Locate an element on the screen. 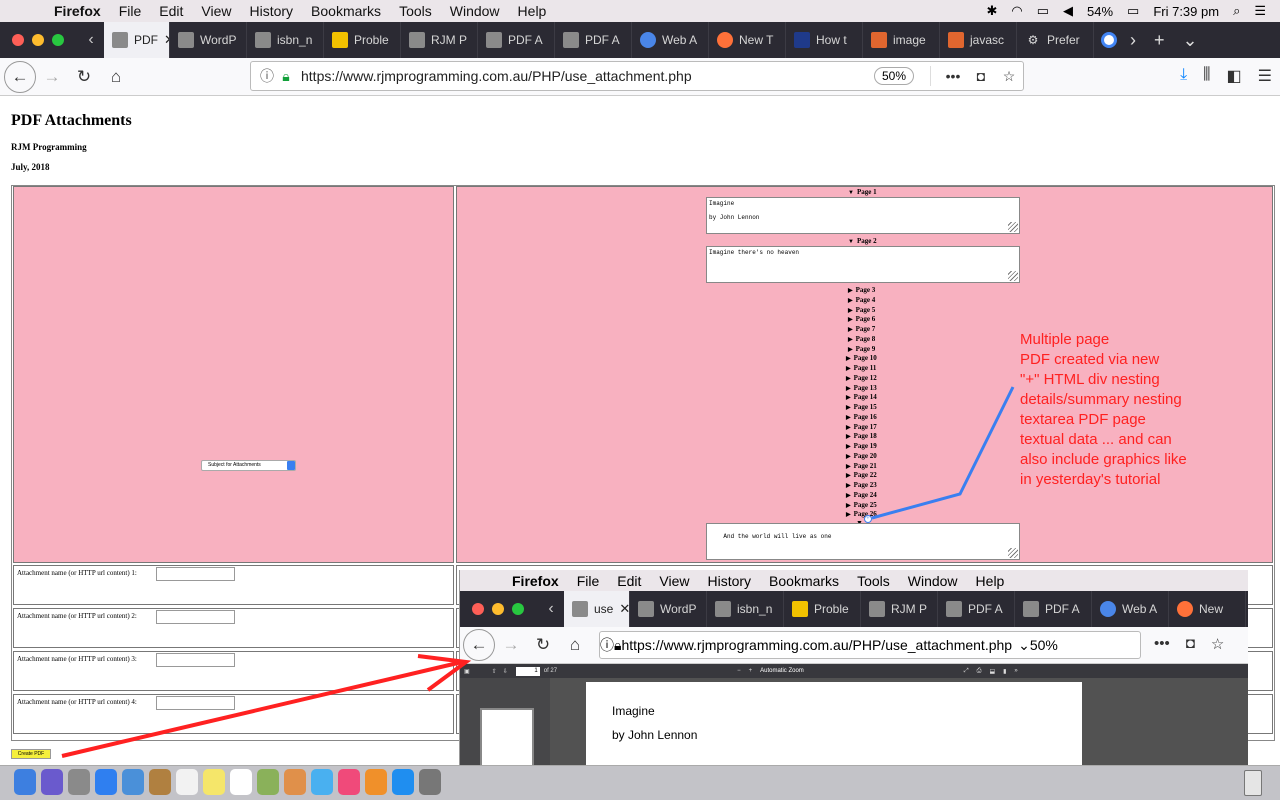  notes-icon is located at coordinates (214, 782).